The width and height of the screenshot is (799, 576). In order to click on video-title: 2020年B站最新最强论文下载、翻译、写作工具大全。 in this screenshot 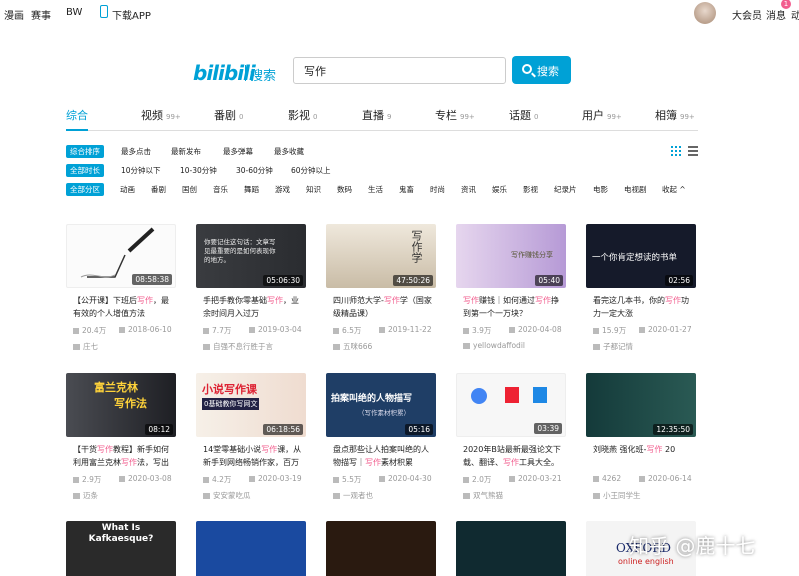, I will do `click(514, 456)`.